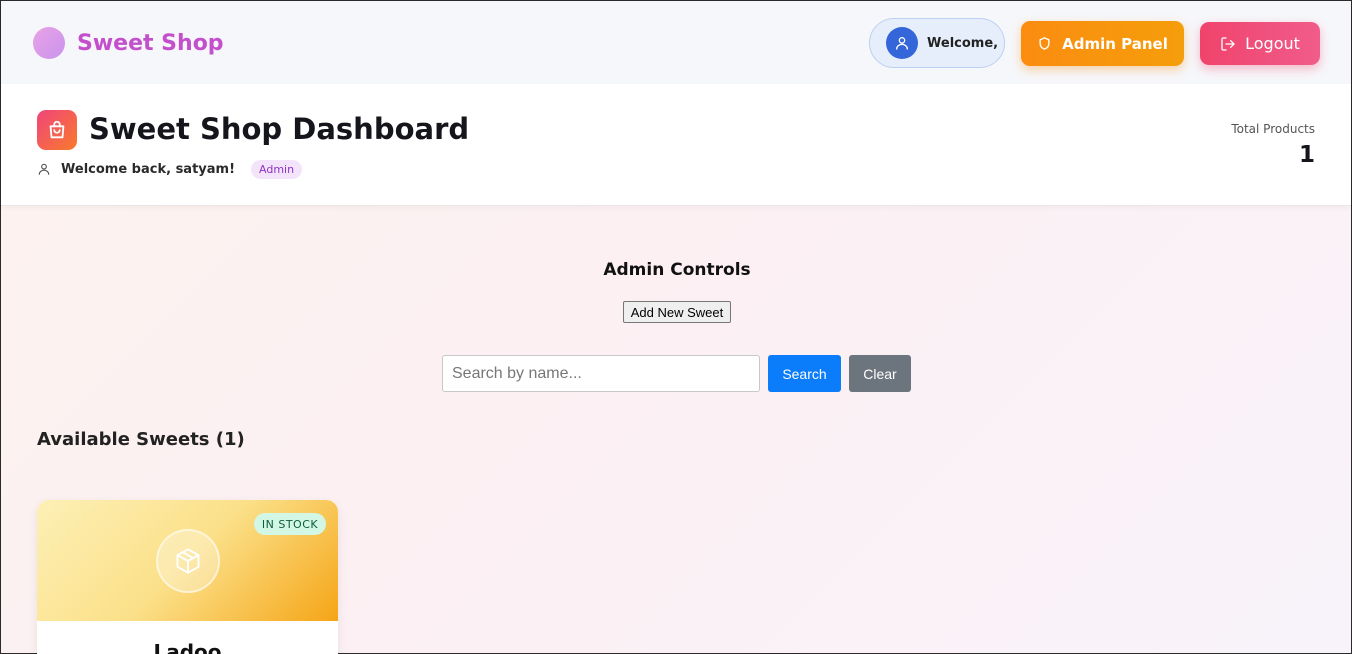 This screenshot has height=654, width=1352. What do you see at coordinates (277, 169) in the screenshot?
I see `role-badge: Admin` at bounding box center [277, 169].